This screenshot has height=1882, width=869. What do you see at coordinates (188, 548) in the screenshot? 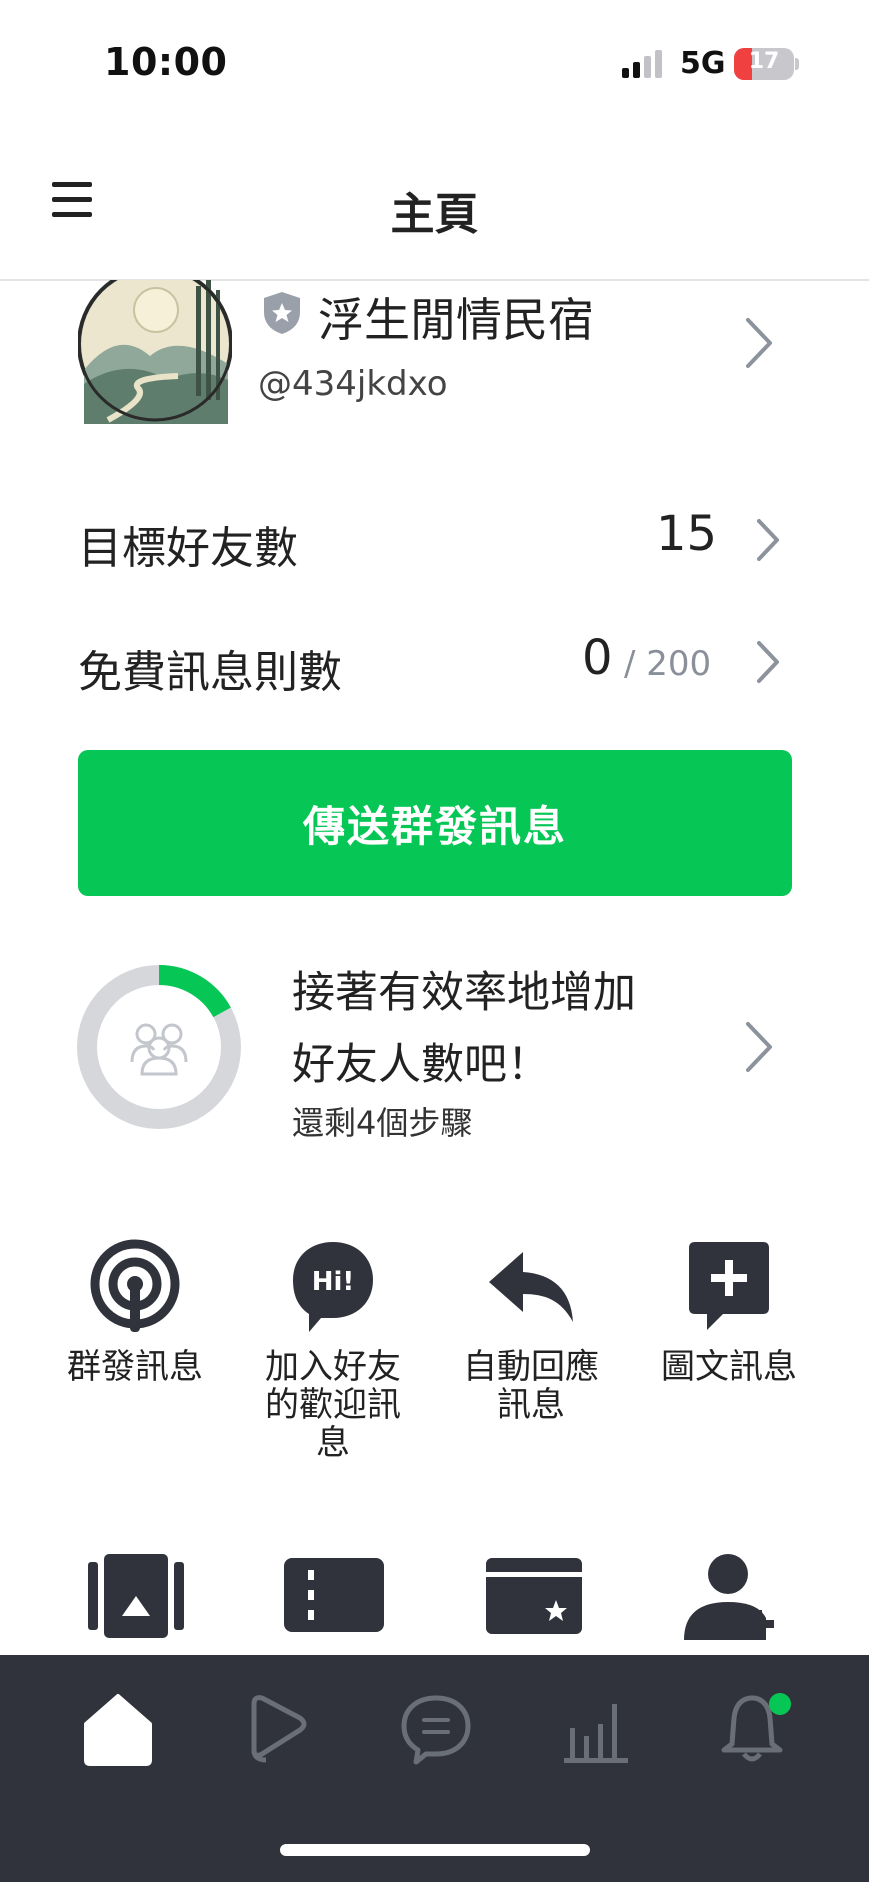
I see `target-friends-label: 目標好友數` at bounding box center [188, 548].